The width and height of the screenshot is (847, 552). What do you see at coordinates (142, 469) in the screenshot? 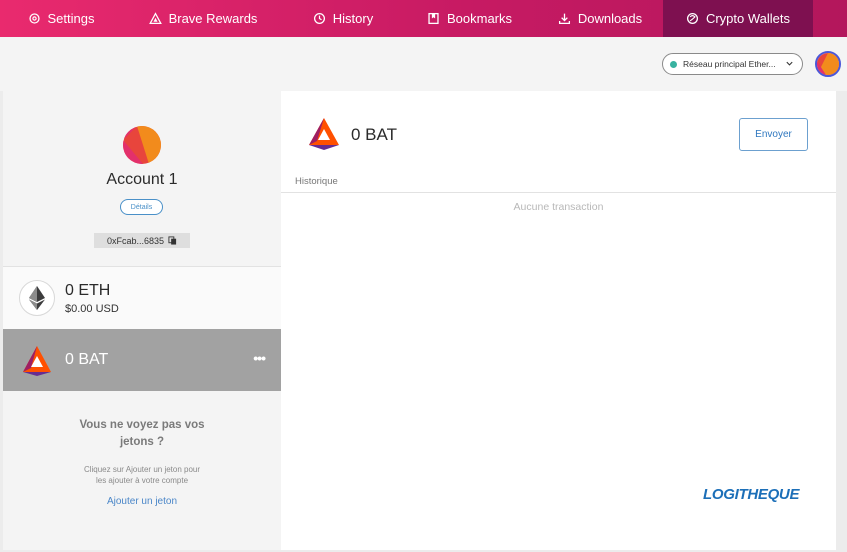
I see `missing-tokens-description-line: Cliquez sur Ajouter un jeton pour` at bounding box center [142, 469].